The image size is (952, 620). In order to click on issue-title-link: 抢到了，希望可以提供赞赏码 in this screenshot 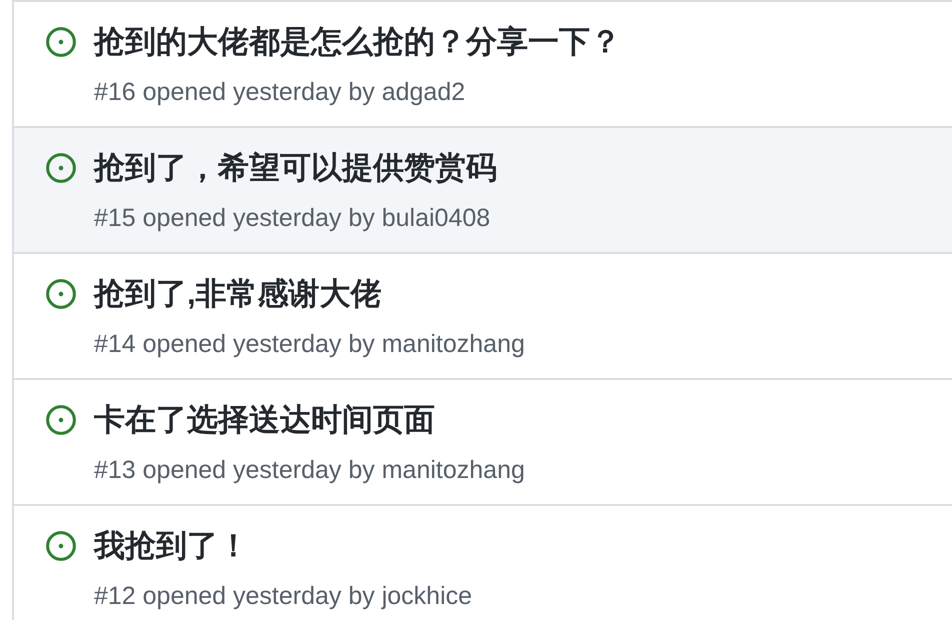, I will do `click(295, 168)`.